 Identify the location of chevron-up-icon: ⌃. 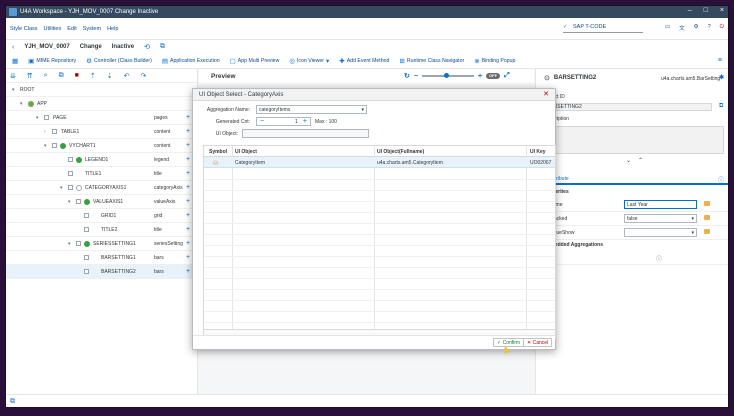
(640, 160).